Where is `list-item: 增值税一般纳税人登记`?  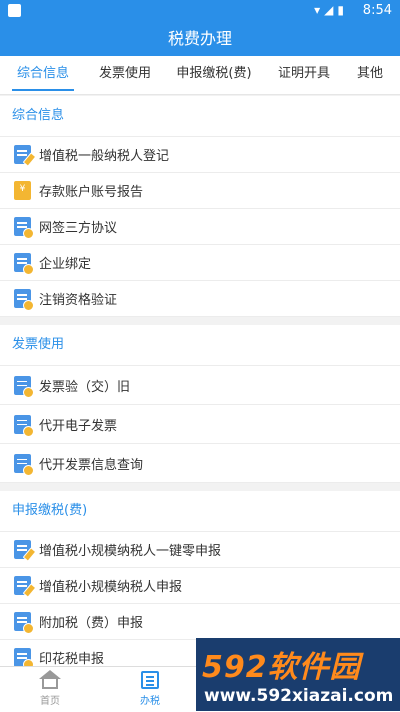
list-item: 增值税一般纳税人登记 is located at coordinates (200, 155).